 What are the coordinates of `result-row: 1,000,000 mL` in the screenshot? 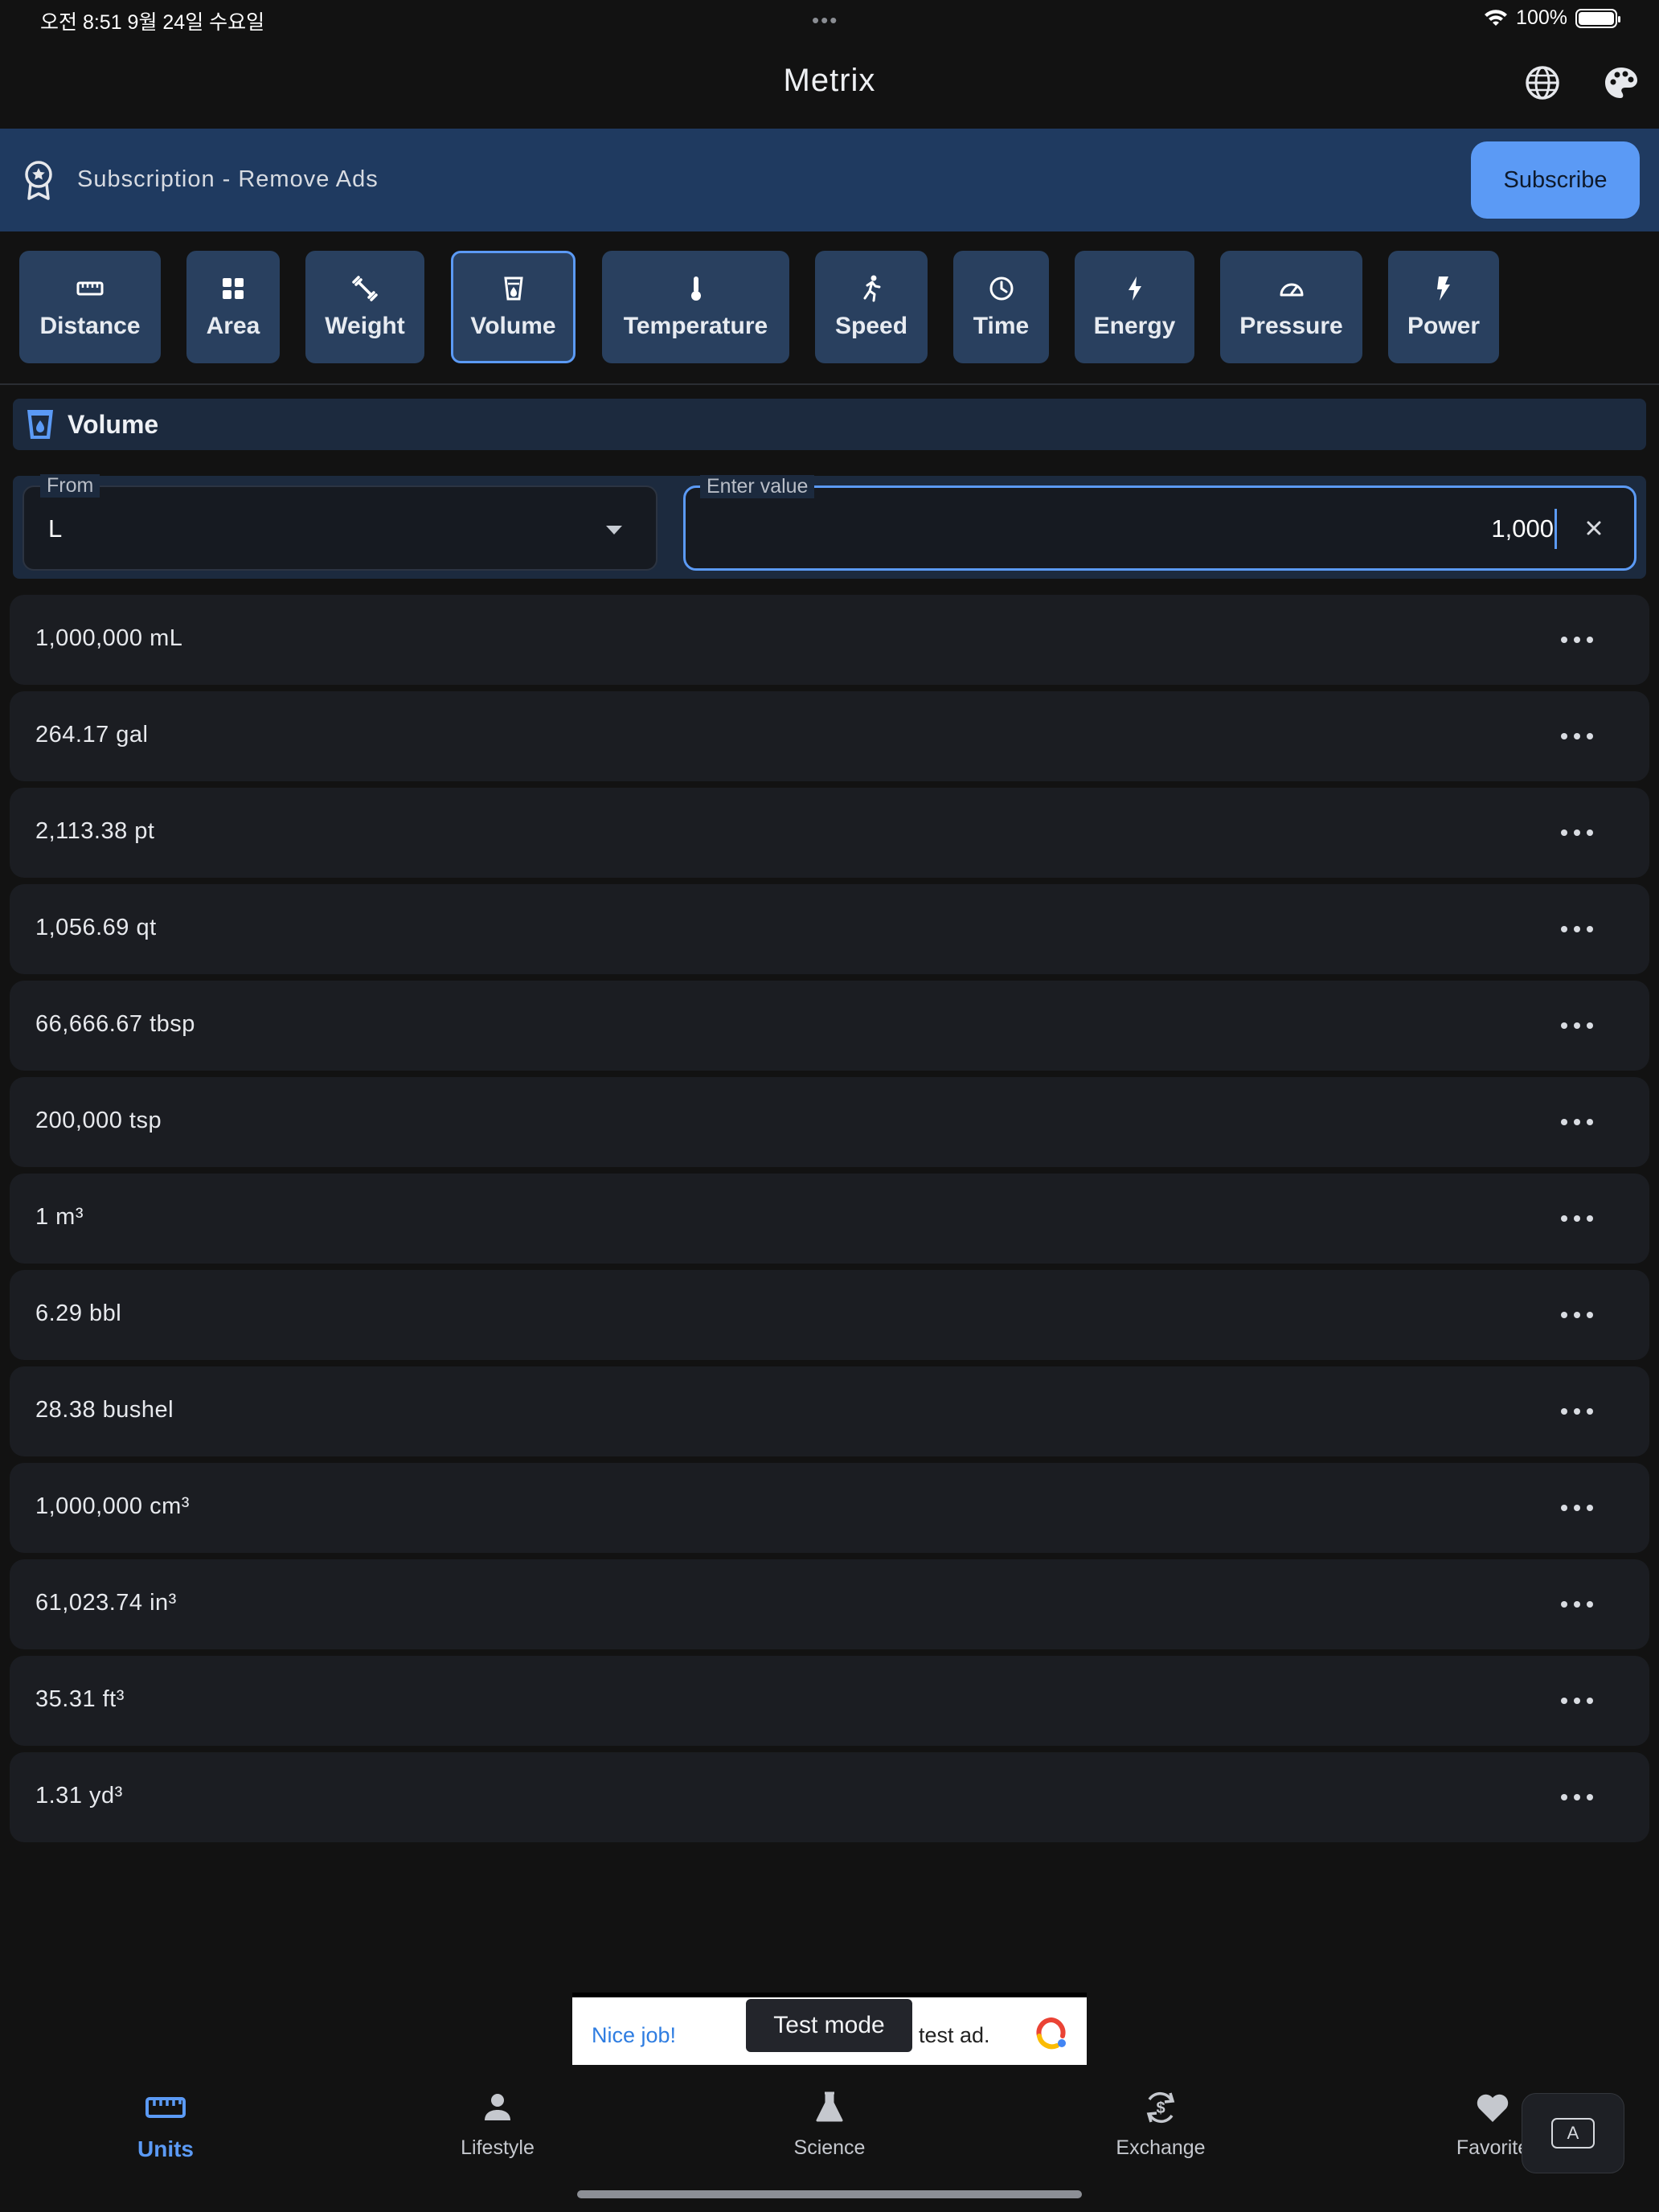 It's located at (829, 640).